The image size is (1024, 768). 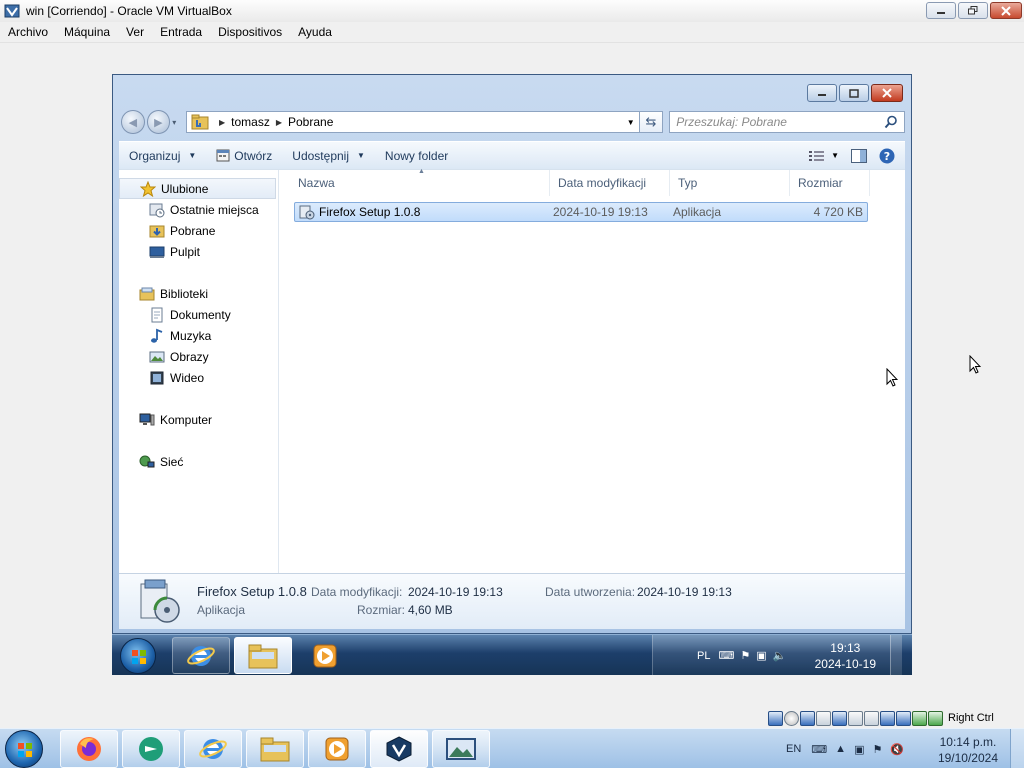 What do you see at coordinates (325, 655) in the screenshot?
I see `guest-taskbar-media-player` at bounding box center [325, 655].